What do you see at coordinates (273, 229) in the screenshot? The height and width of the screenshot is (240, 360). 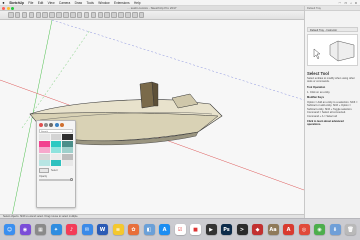 I see `dictionary-icon: Aa` at bounding box center [273, 229].